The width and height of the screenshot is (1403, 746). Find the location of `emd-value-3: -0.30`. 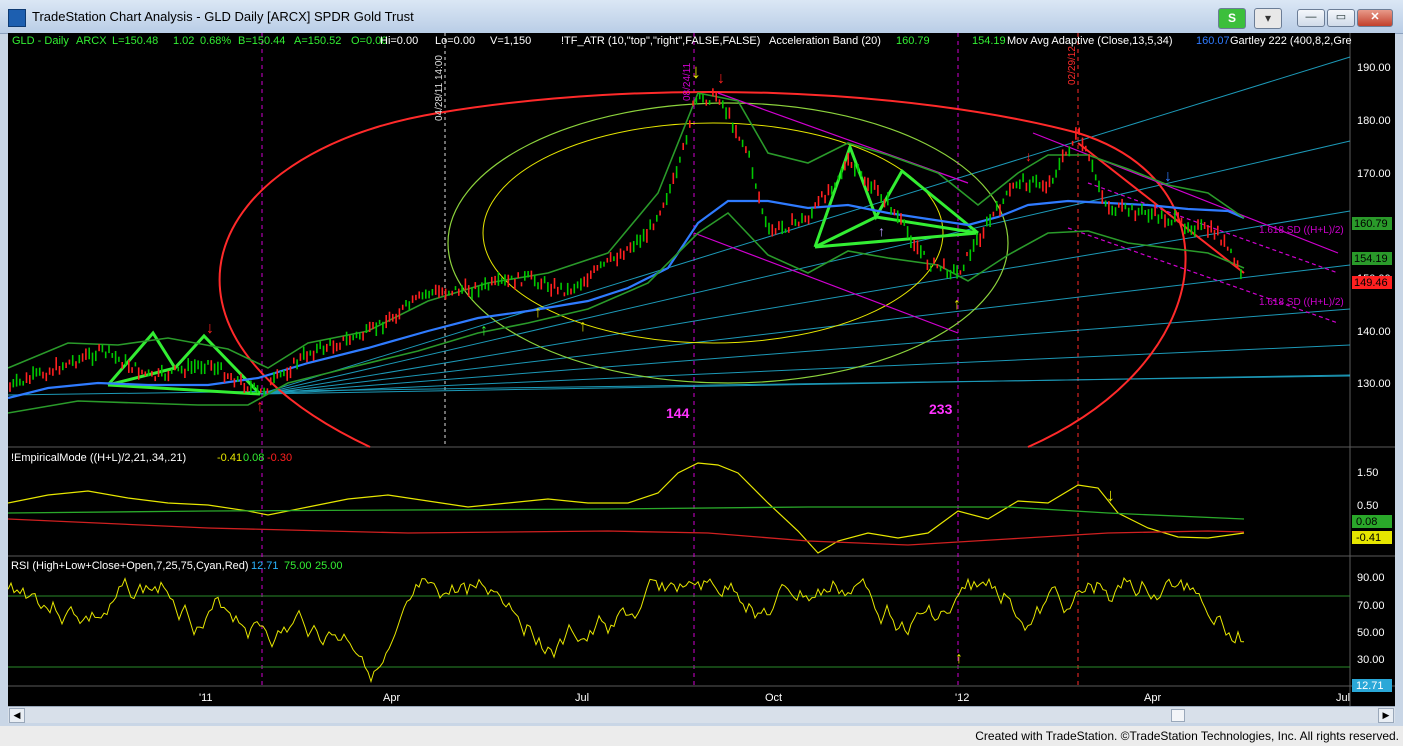

emd-value-3: -0.30 is located at coordinates (279, 458).